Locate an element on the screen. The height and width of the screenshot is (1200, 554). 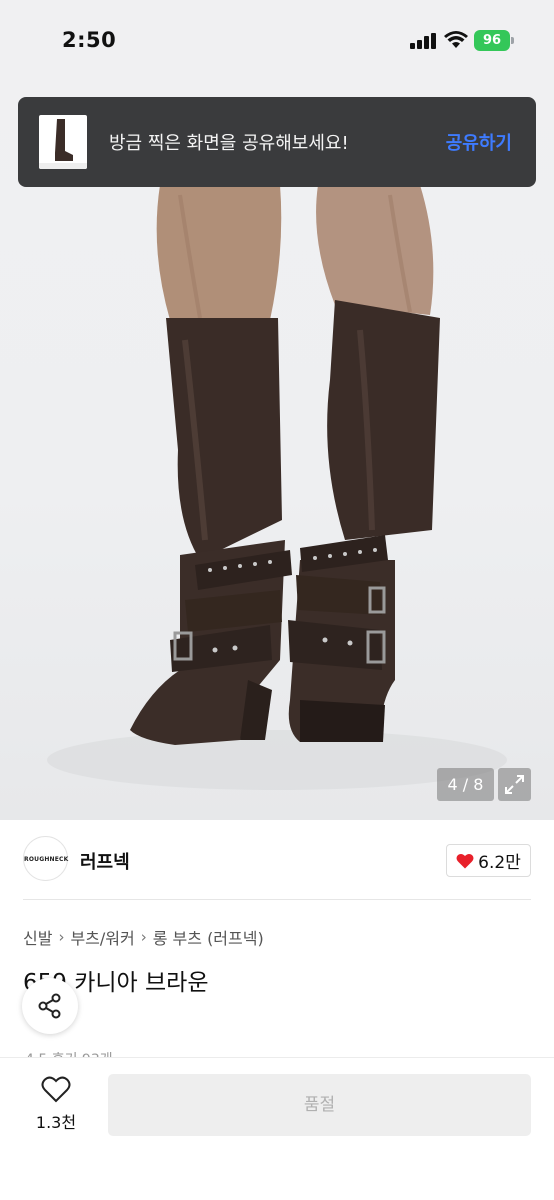
banner-message: 방금 찍은 화면을 공유해보세요! is located at coordinates (229, 143).